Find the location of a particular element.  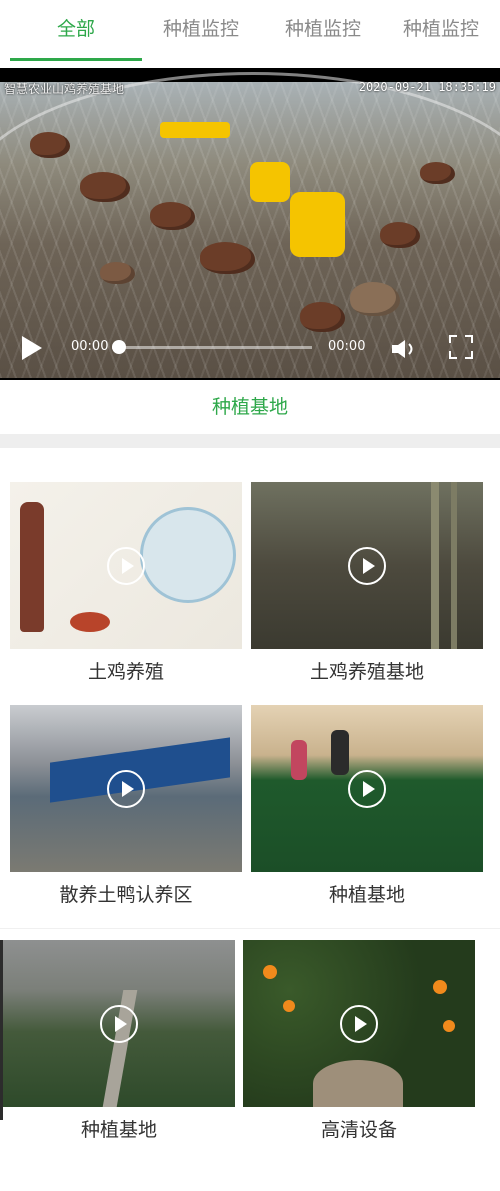

tab-planting-monitor-1: 种植监控 is located at coordinates (201, 29).